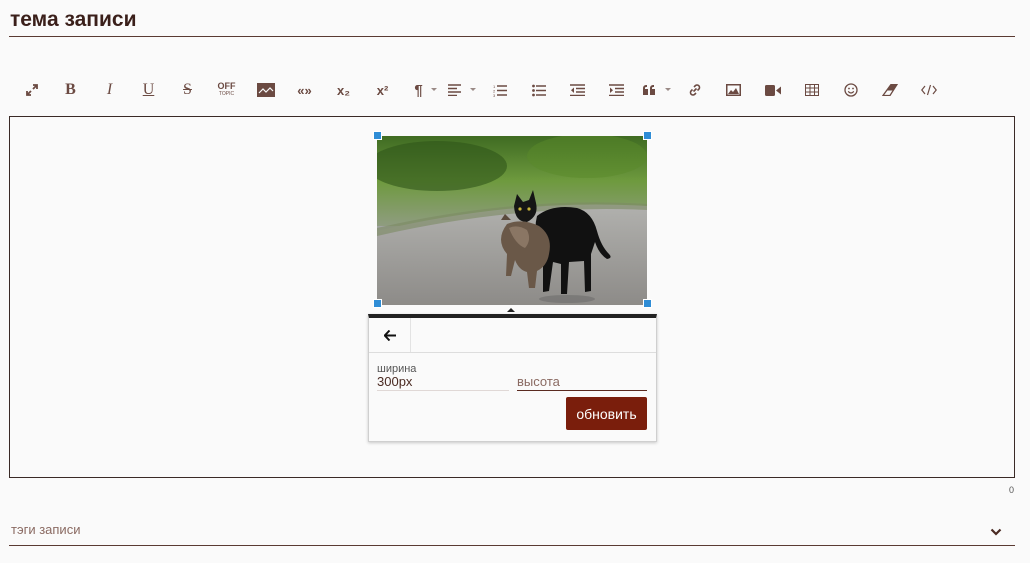 The height and width of the screenshot is (563, 1030). I want to click on emoji-button, so click(850, 90).